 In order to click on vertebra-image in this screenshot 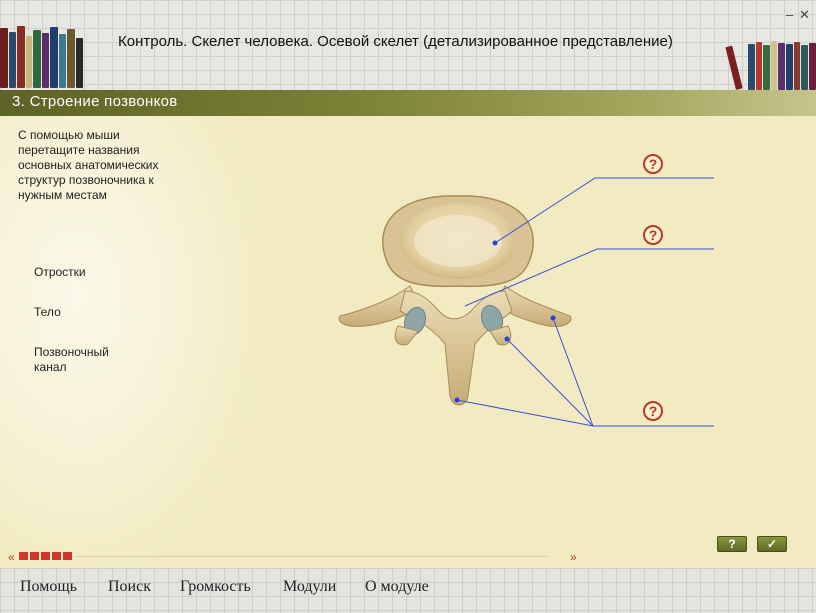, I will do `click(455, 300)`.